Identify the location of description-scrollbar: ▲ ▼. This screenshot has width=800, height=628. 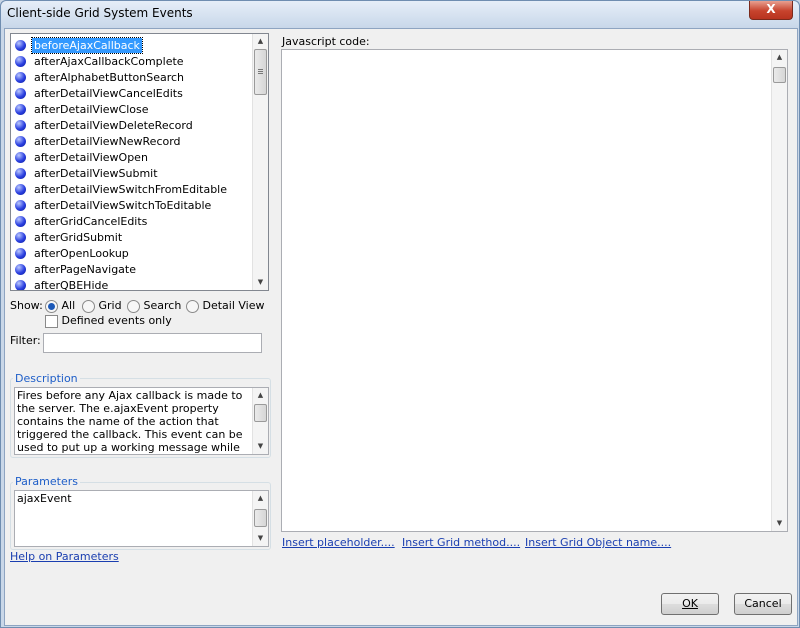
(260, 421).